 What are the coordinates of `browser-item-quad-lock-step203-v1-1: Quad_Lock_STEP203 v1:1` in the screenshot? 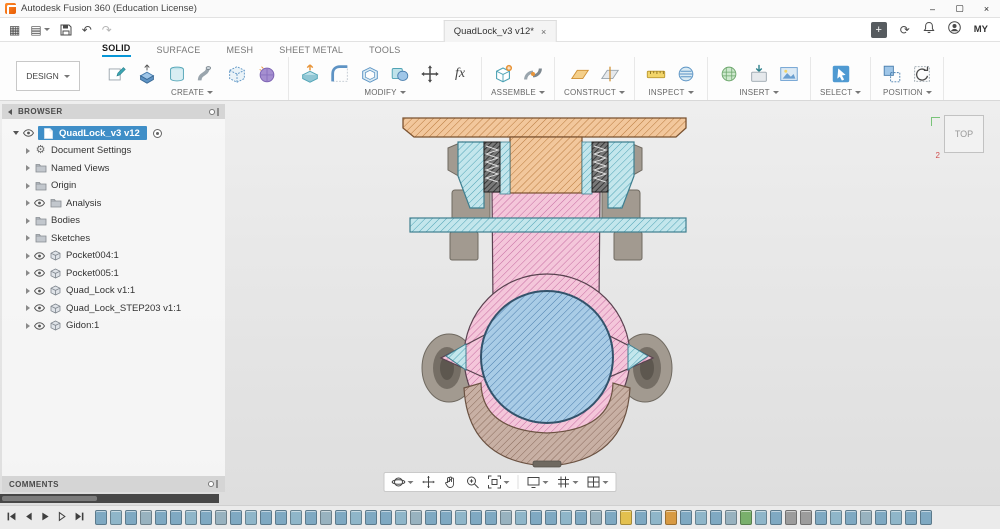 It's located at (113, 309).